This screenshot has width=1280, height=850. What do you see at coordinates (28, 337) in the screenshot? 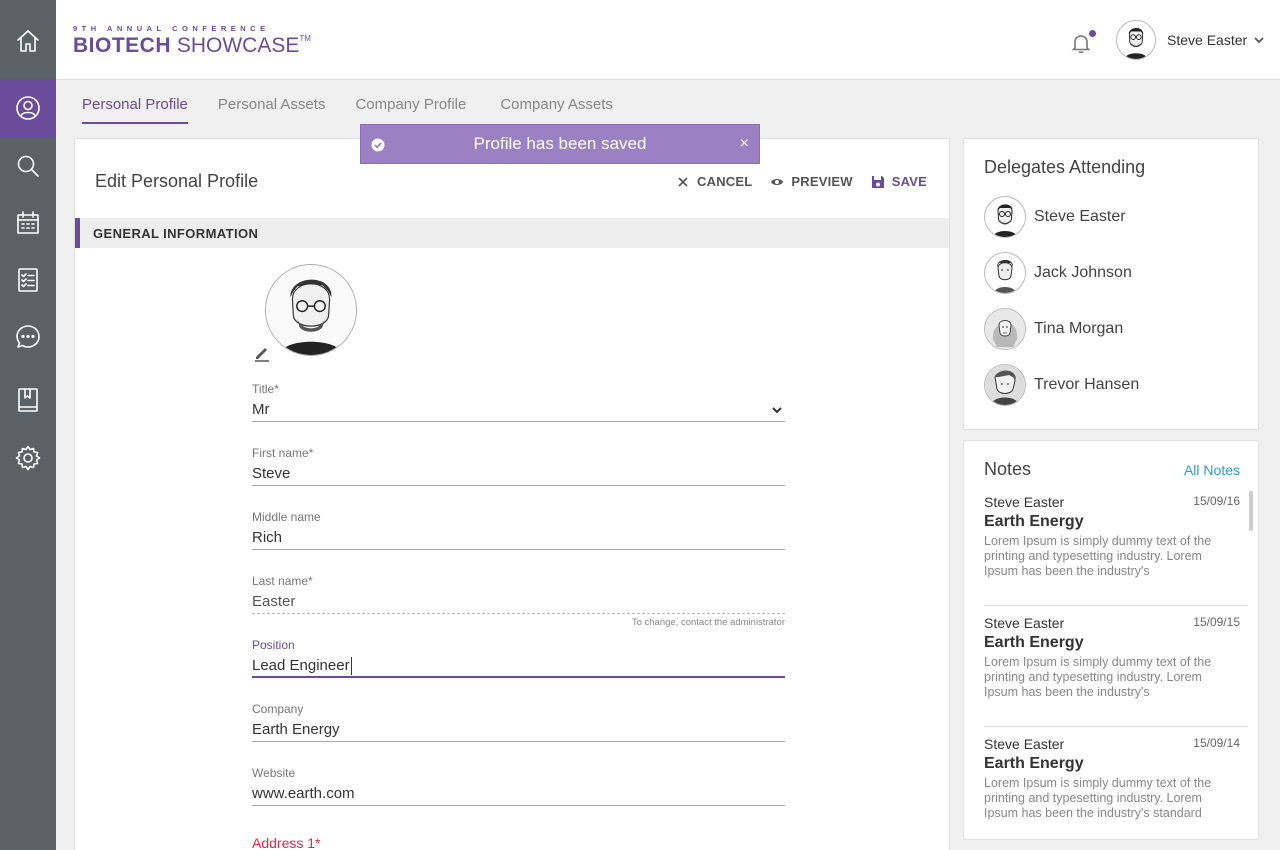
I see `sidebar-item-messages` at bounding box center [28, 337].